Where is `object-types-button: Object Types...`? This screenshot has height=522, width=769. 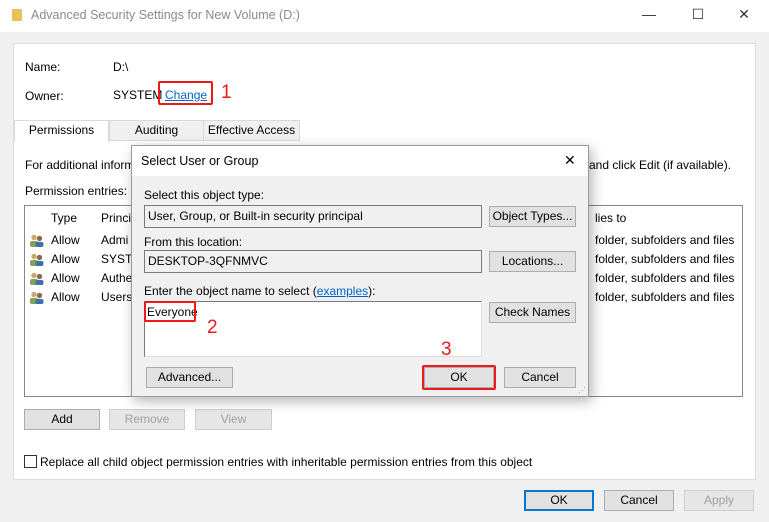
object-types-button: Object Types... is located at coordinates (532, 216).